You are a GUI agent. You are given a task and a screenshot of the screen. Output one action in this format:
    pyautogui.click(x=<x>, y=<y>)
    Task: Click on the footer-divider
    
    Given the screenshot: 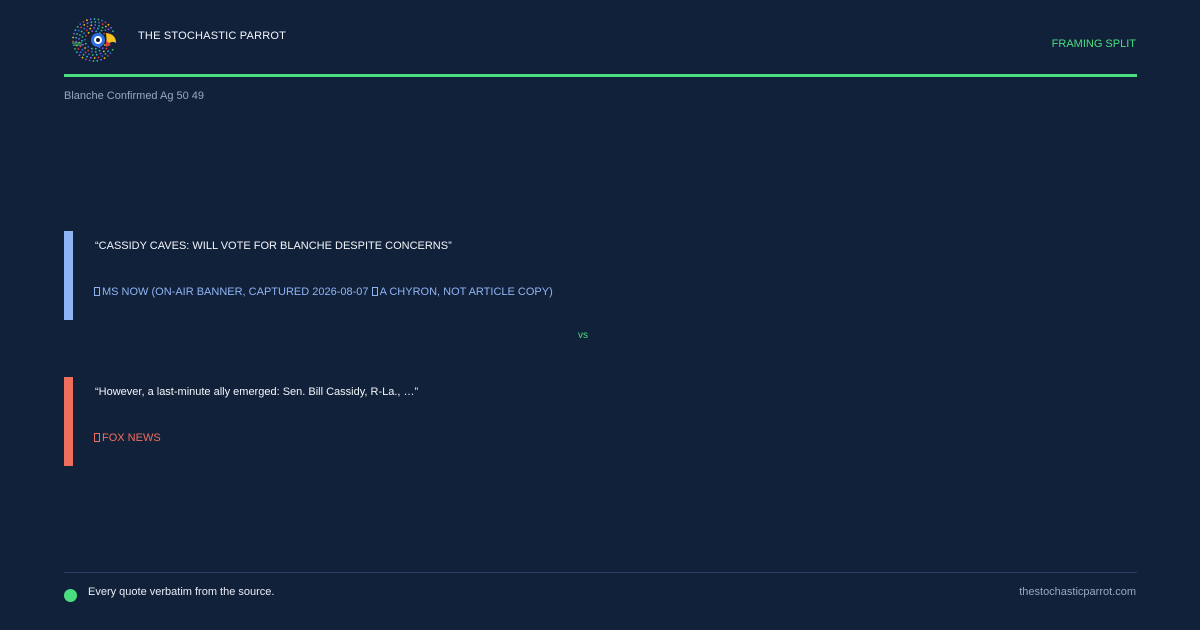 What is the action you would take?
    pyautogui.click(x=600, y=572)
    